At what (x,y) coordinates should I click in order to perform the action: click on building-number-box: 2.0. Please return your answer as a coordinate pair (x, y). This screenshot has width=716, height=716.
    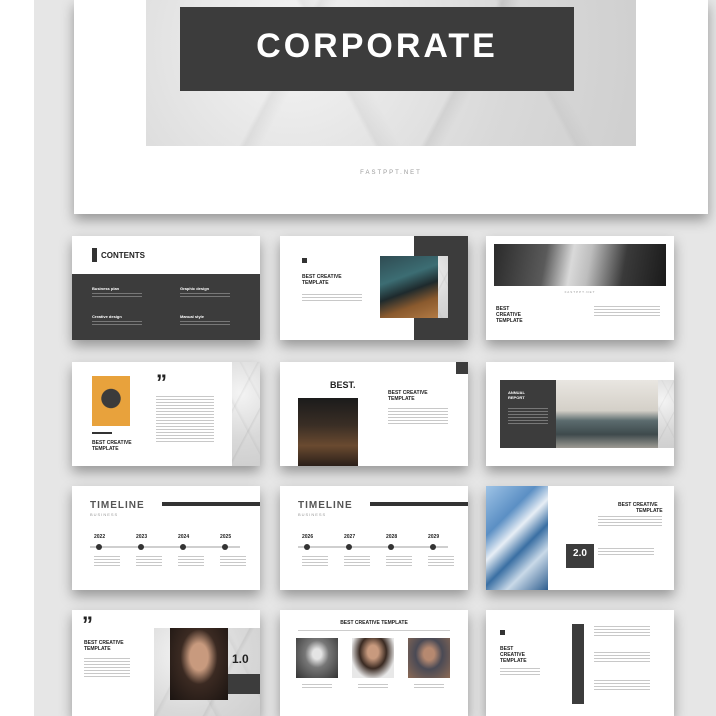
    Looking at the image, I should click on (580, 556).